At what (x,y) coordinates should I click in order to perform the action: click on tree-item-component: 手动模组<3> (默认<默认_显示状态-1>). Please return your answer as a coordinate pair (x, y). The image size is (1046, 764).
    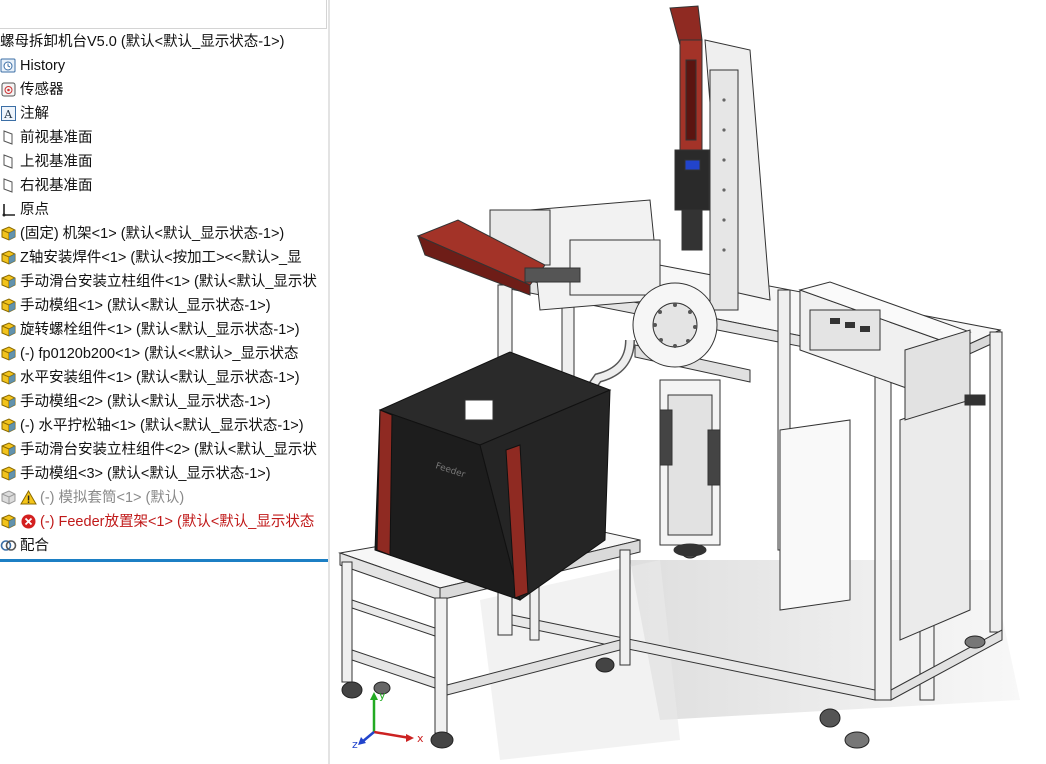
    Looking at the image, I should click on (135, 474).